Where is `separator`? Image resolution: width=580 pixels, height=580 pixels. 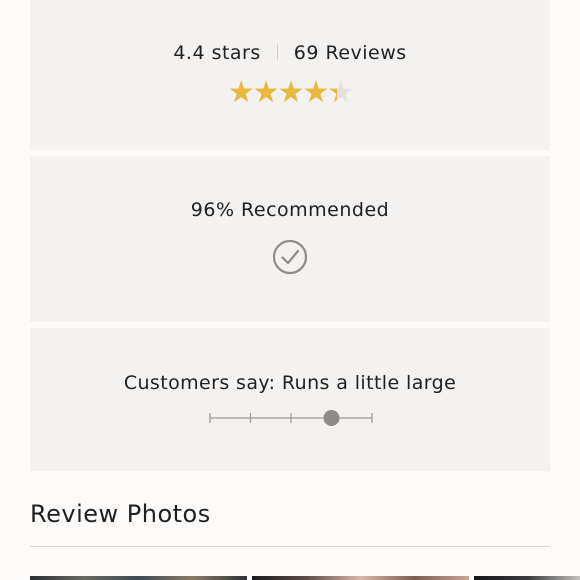
separator is located at coordinates (277, 52).